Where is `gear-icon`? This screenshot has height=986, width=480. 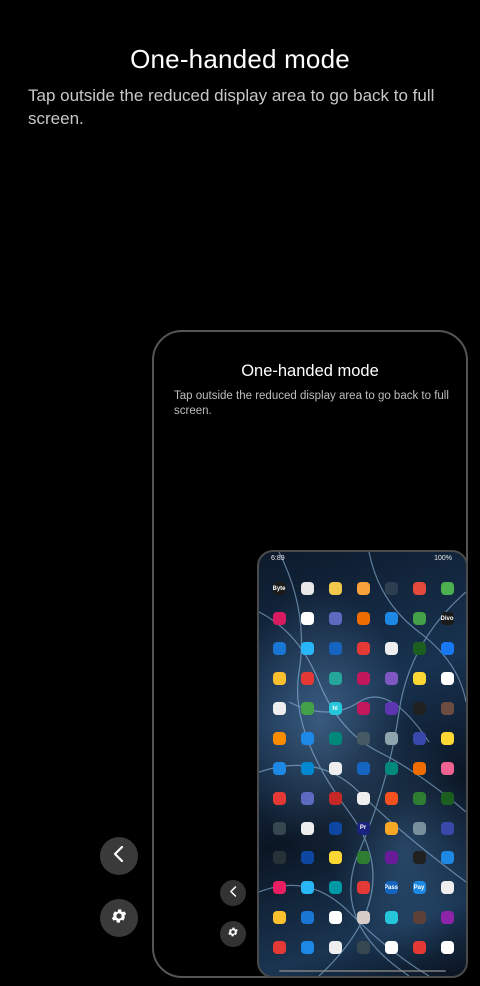
gear-icon is located at coordinates (119, 918).